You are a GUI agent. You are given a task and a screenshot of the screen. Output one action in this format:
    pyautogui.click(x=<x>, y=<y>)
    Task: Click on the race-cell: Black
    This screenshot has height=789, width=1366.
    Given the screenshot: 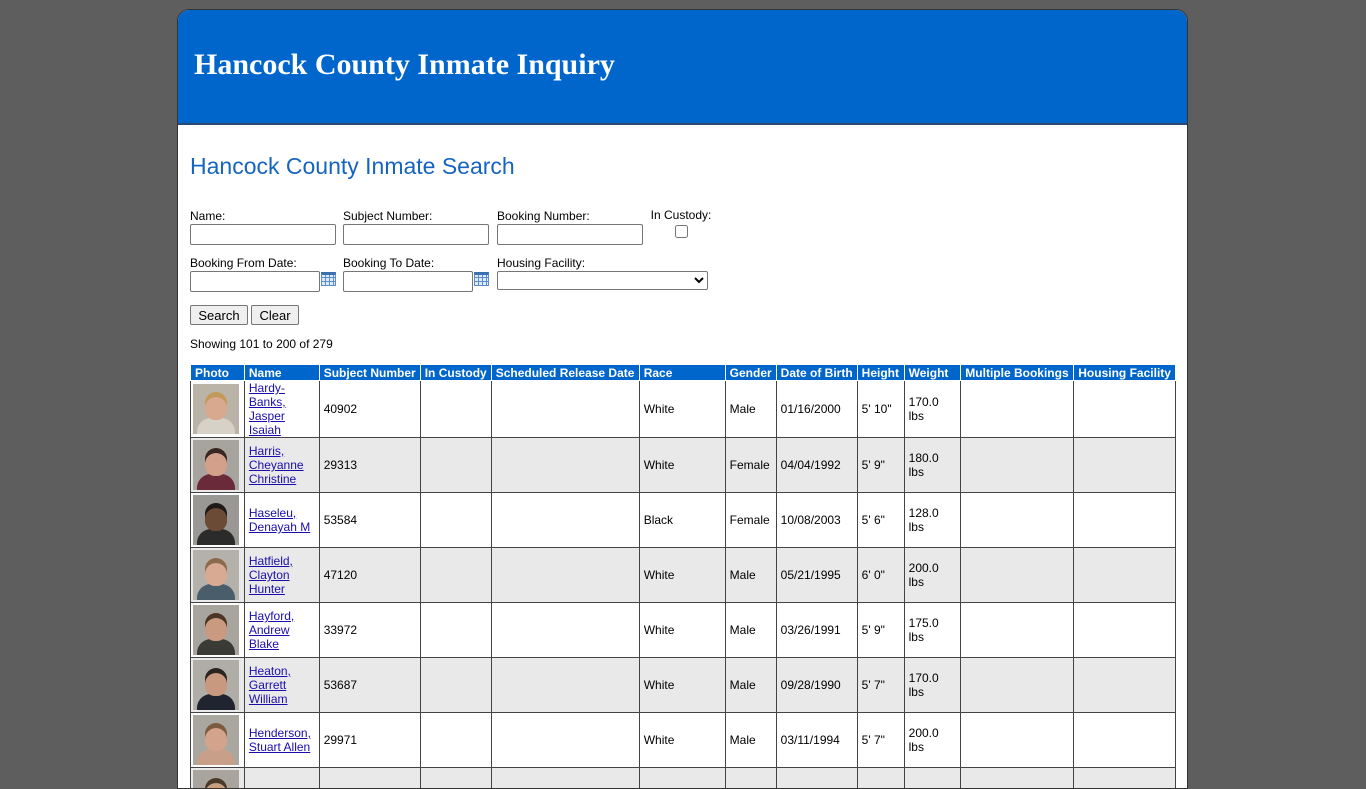 What is the action you would take?
    pyautogui.click(x=682, y=520)
    